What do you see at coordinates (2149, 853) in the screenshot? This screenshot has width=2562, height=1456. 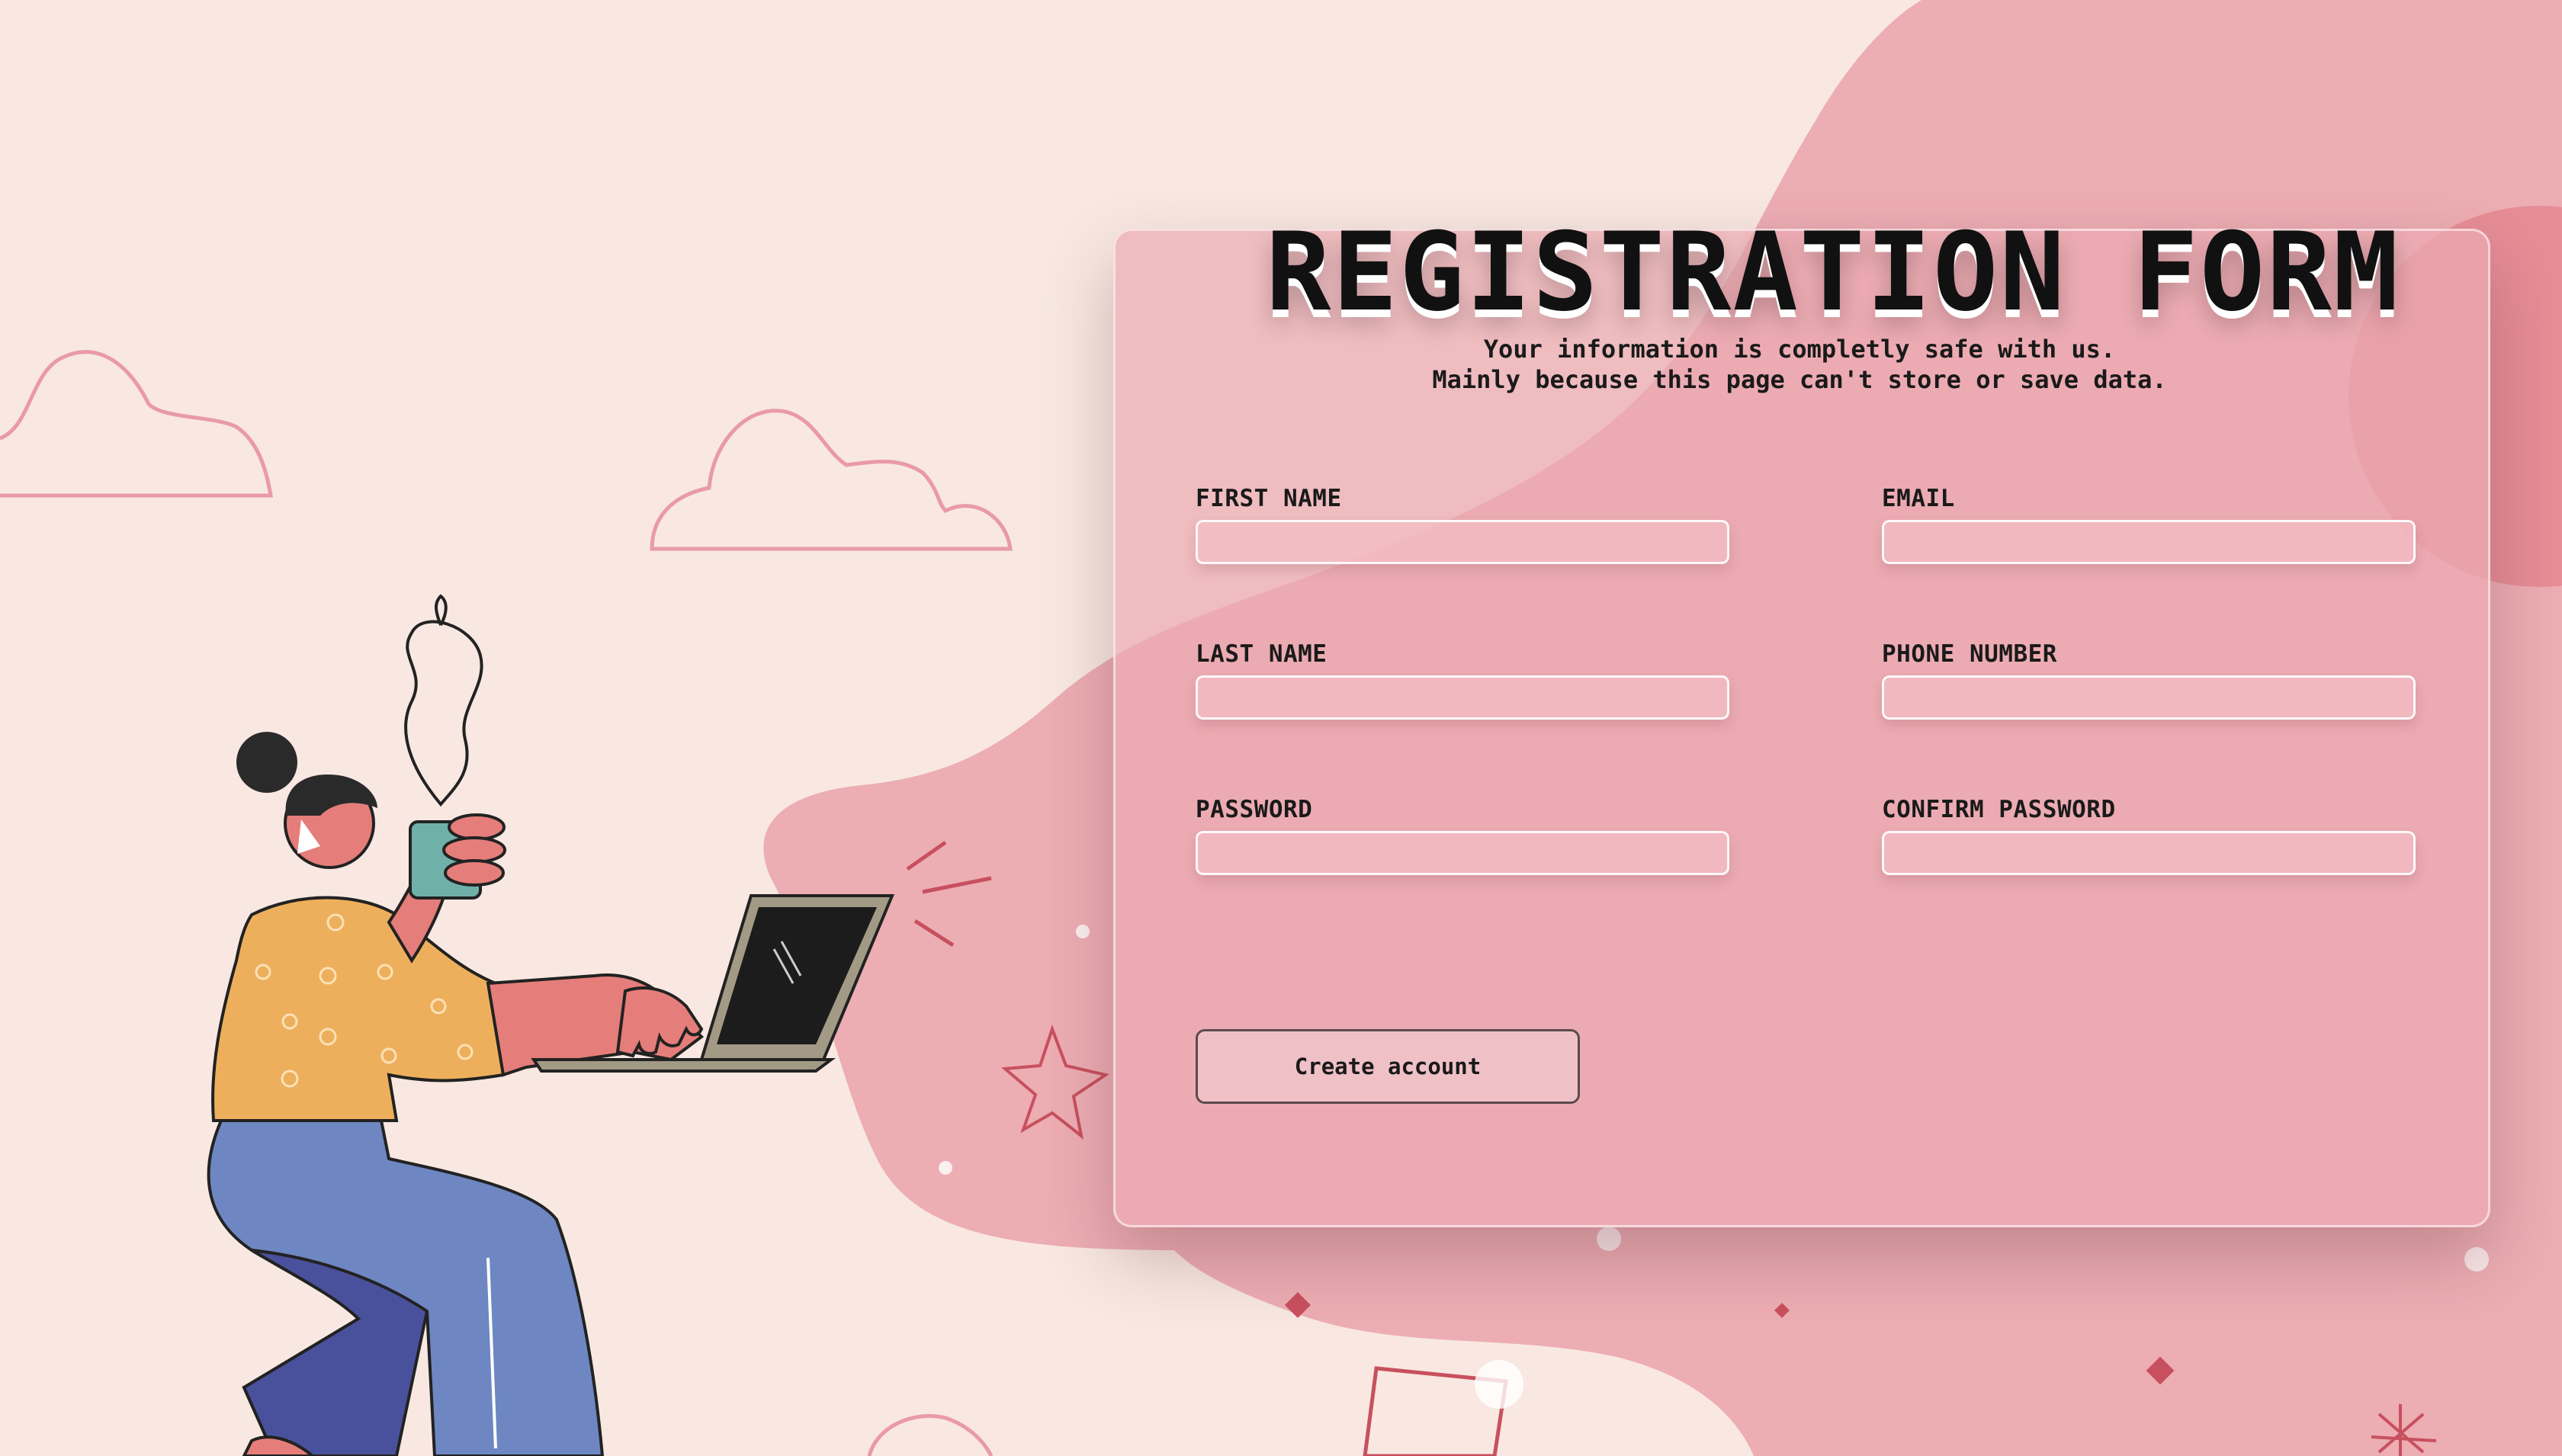 I see `confirm-password-input` at bounding box center [2149, 853].